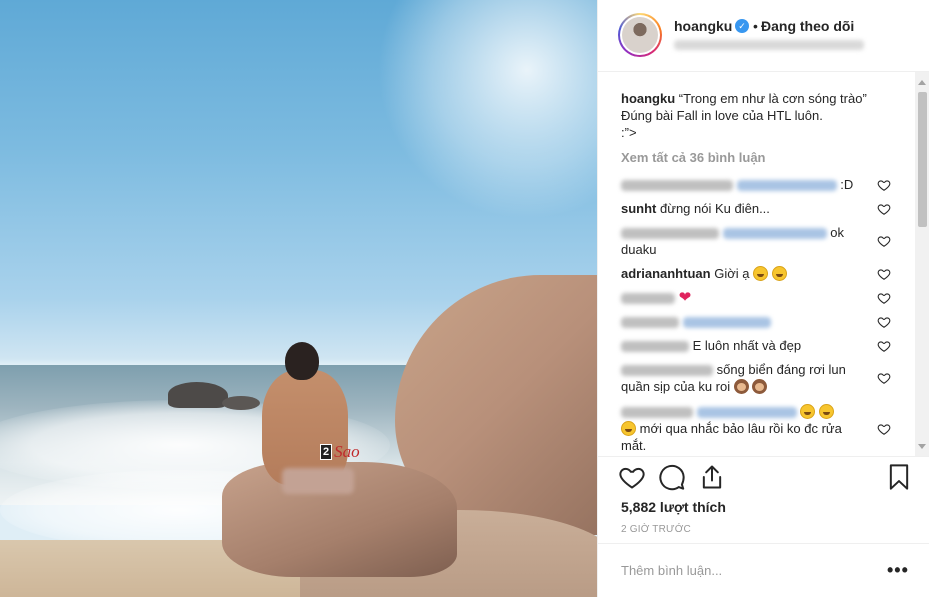 This screenshot has width=929, height=597. What do you see at coordinates (703, 26) in the screenshot?
I see `header-username: hoangku` at bounding box center [703, 26].